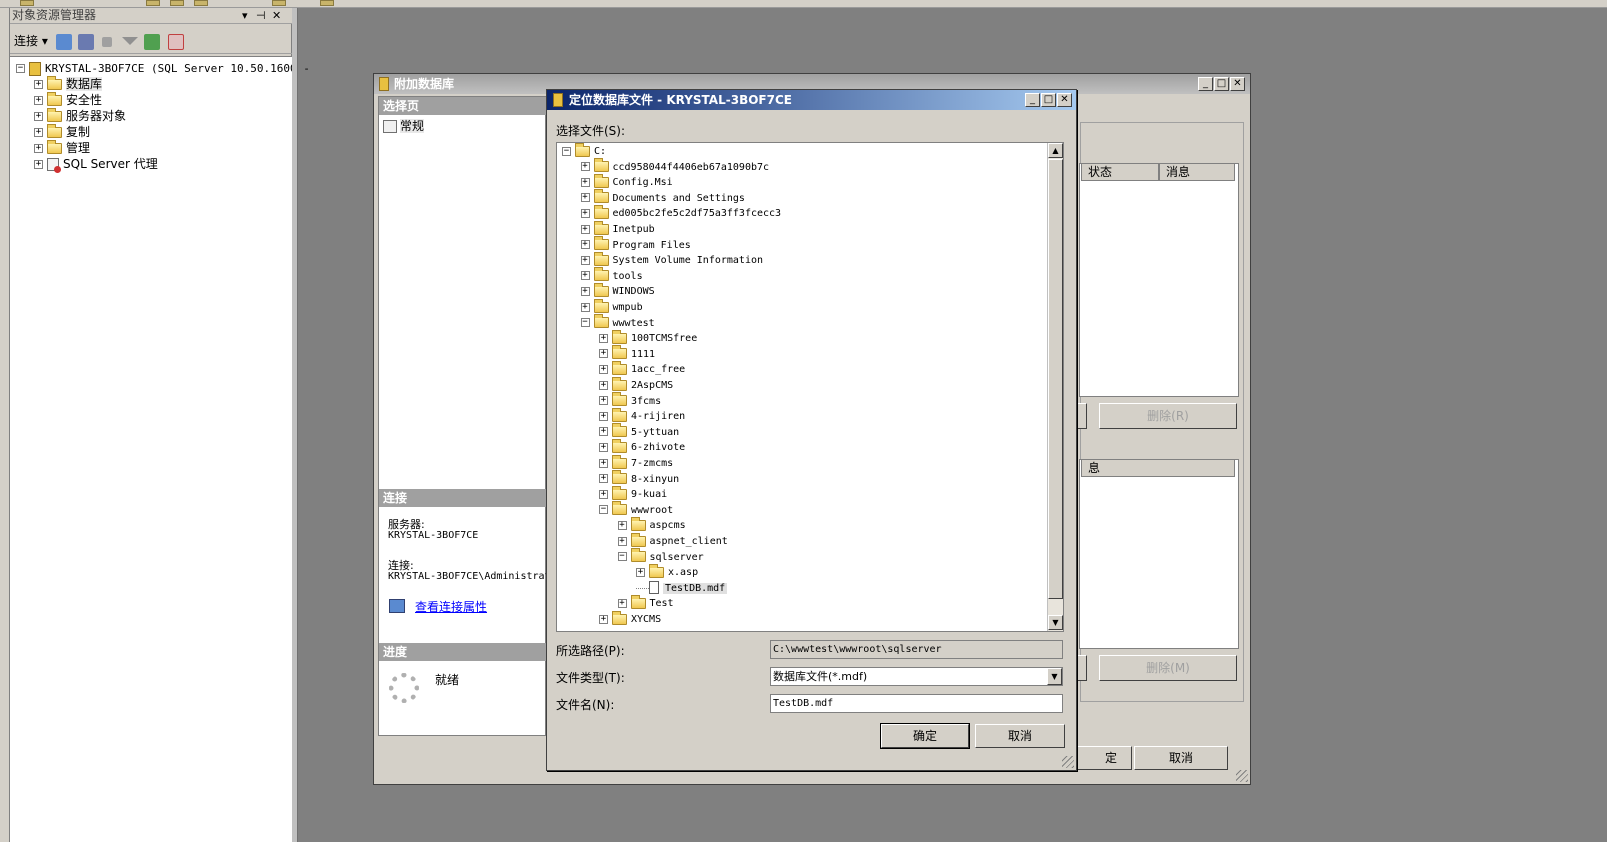  What do you see at coordinates (662, 197) in the screenshot?
I see `file-tree-folder-row: + Documents and Settings` at bounding box center [662, 197].